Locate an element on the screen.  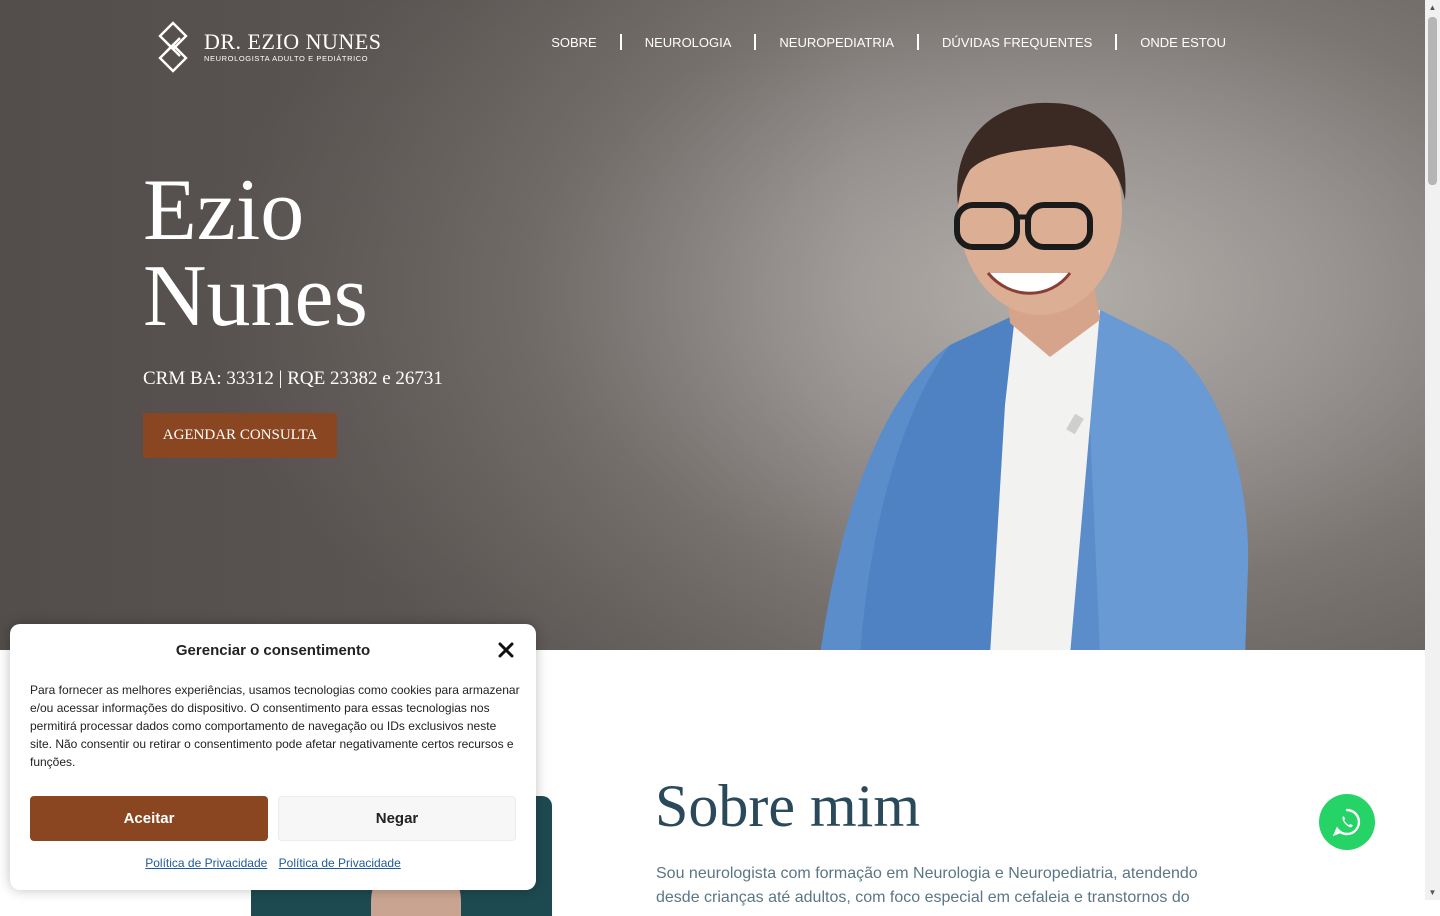
hero-last-name: Nunes is located at coordinates (255, 296).